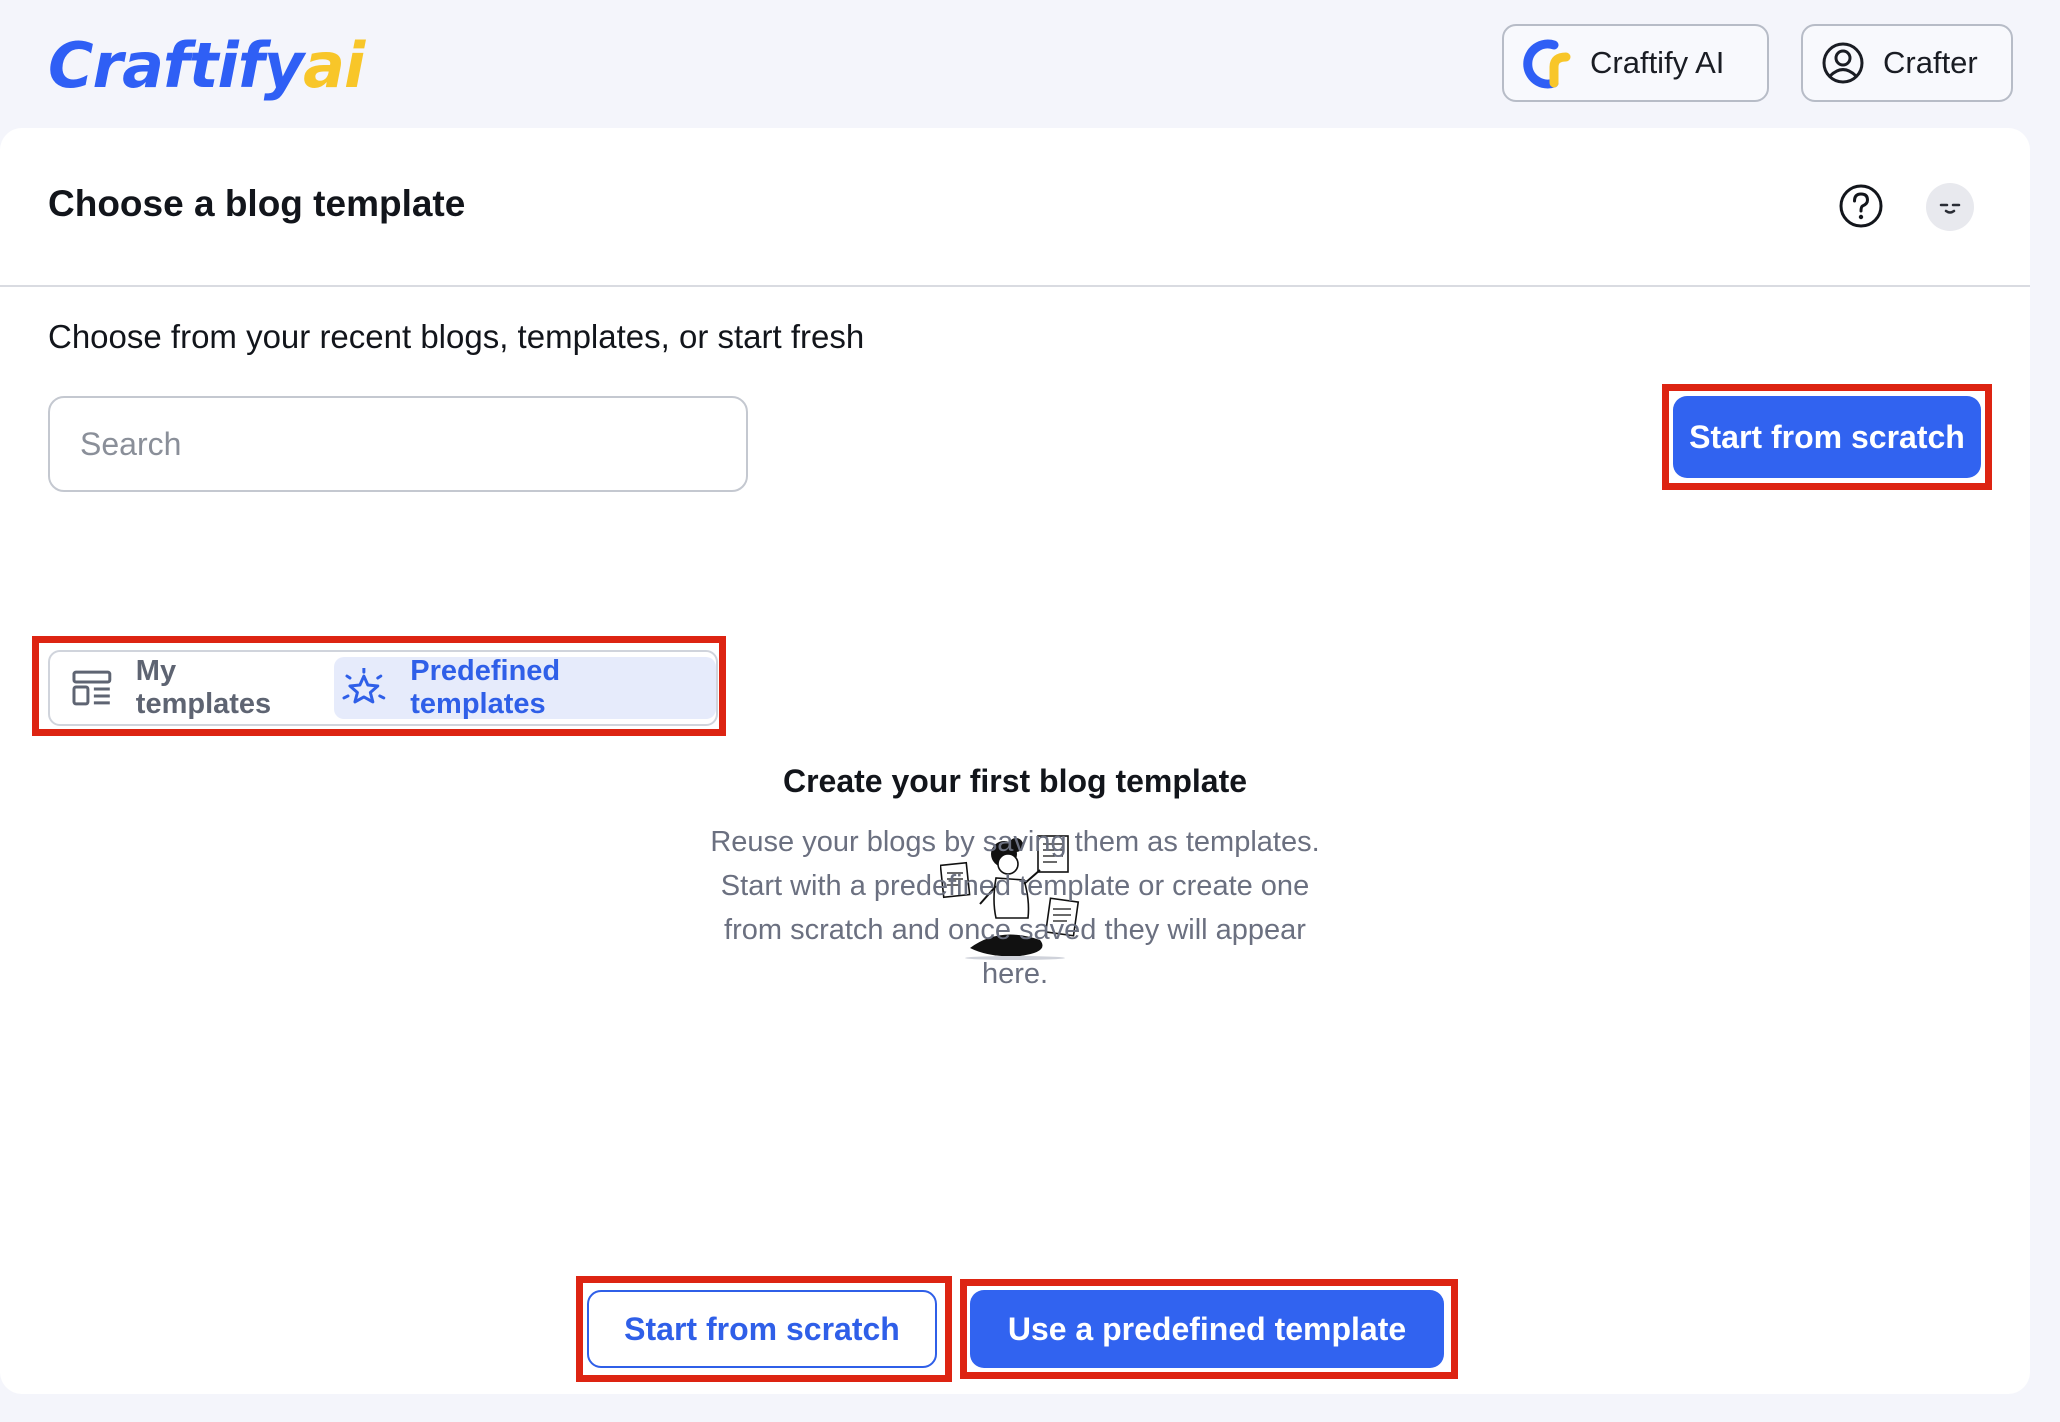 This screenshot has width=2060, height=1422. Describe the element at coordinates (1843, 63) in the screenshot. I see `user-circle-icon` at that location.